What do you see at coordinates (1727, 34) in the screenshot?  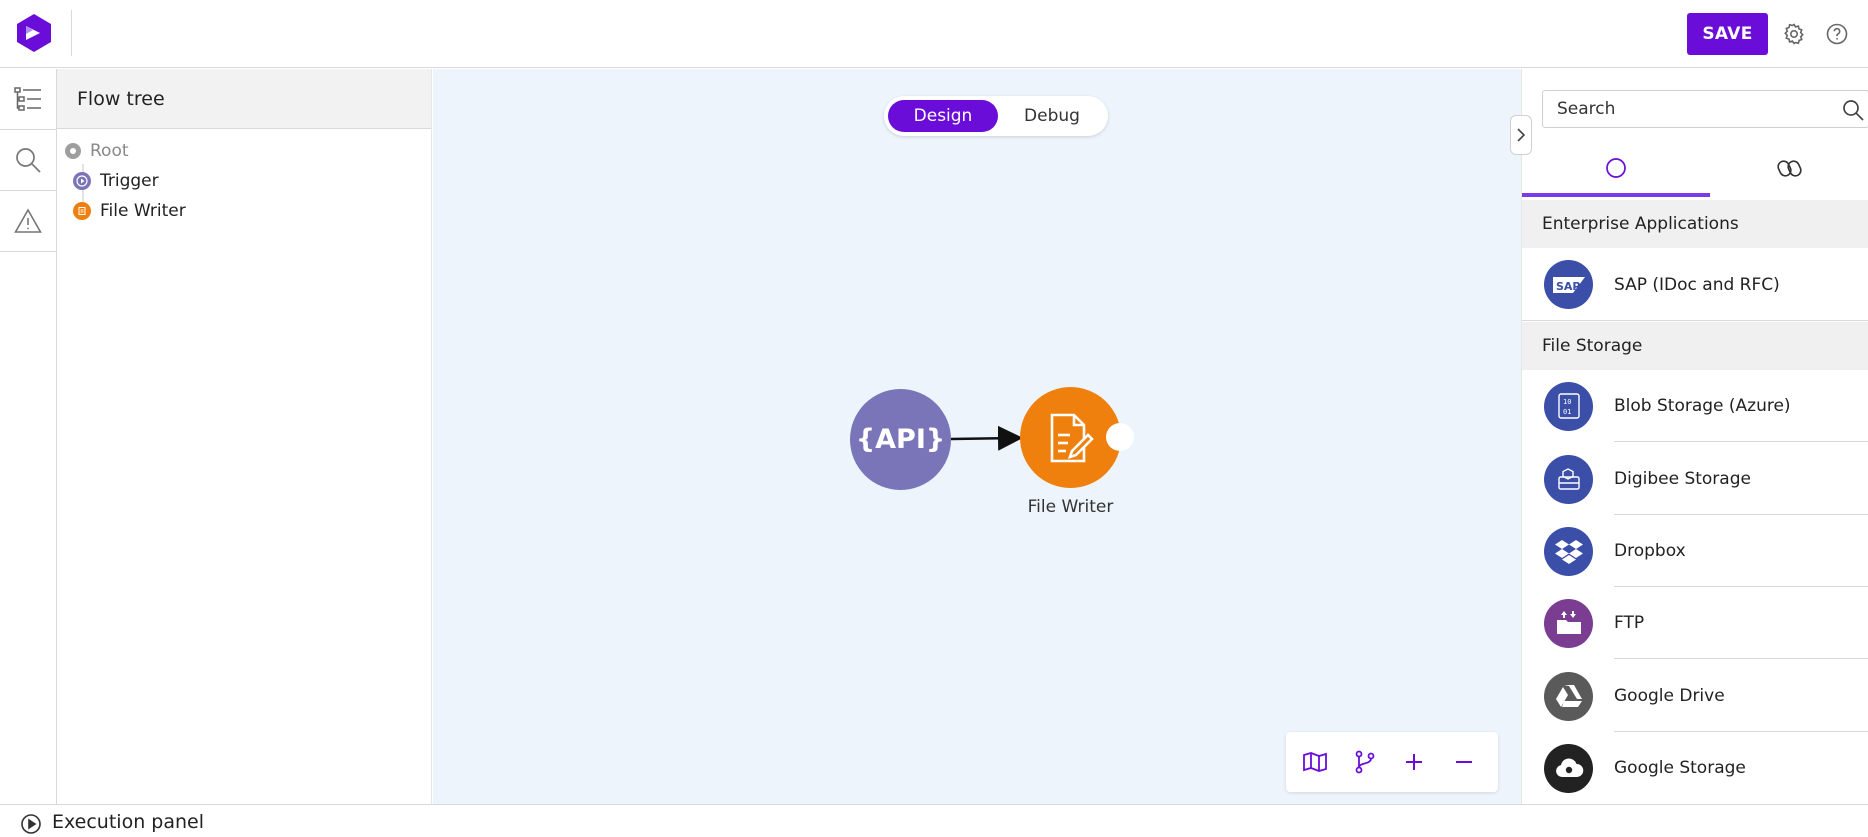 I see `save-button: SAVE` at bounding box center [1727, 34].